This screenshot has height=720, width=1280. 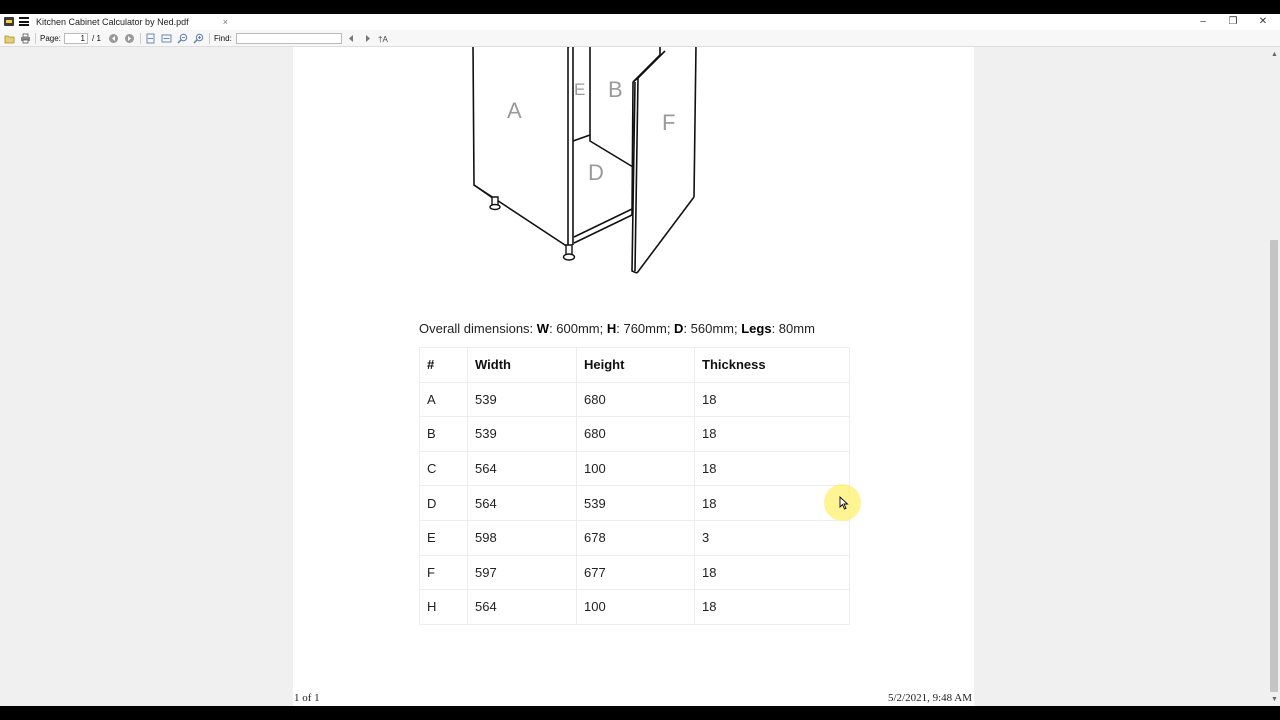 What do you see at coordinates (584, 160) in the screenshot?
I see `cabinet-diagram: A E B F D` at bounding box center [584, 160].